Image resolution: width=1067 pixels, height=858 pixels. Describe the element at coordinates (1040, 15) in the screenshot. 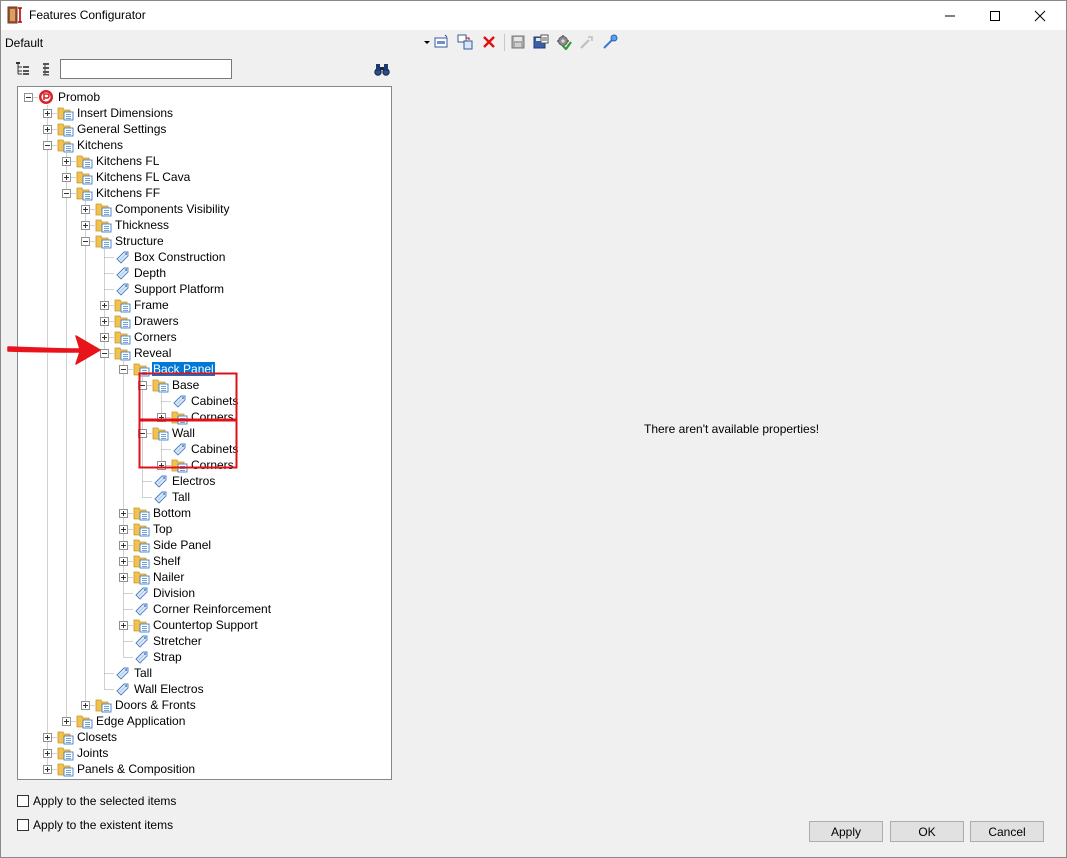

I see `close-button` at that location.